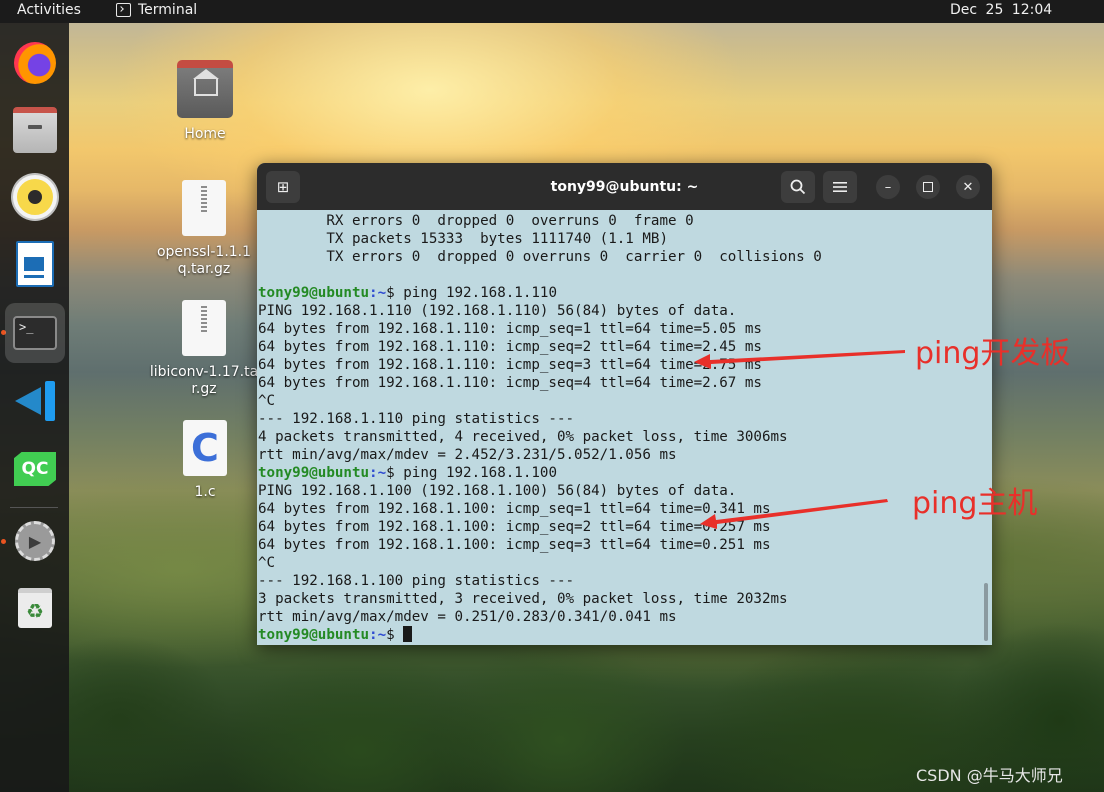 This screenshot has height=792, width=1104. I want to click on watermark: CSDN @牛马大师兄, so click(989, 775).